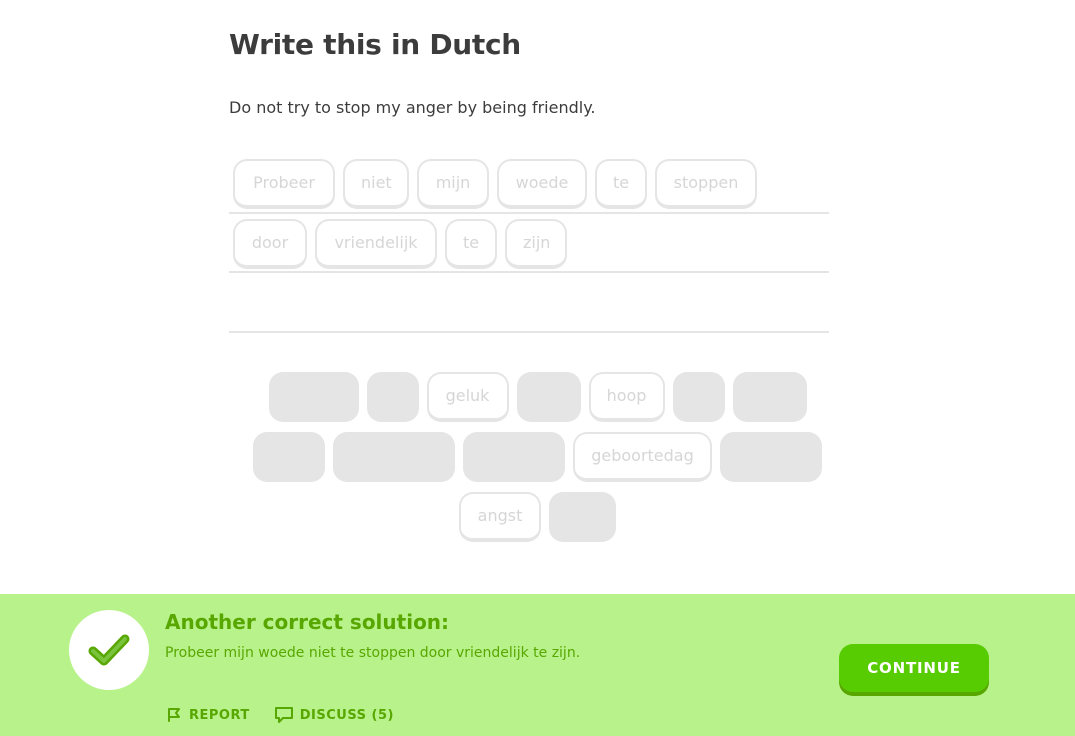 Image resolution: width=1075 pixels, height=736 pixels. Describe the element at coordinates (467, 397) in the screenshot. I see `word-bank-tile: geluk` at that location.